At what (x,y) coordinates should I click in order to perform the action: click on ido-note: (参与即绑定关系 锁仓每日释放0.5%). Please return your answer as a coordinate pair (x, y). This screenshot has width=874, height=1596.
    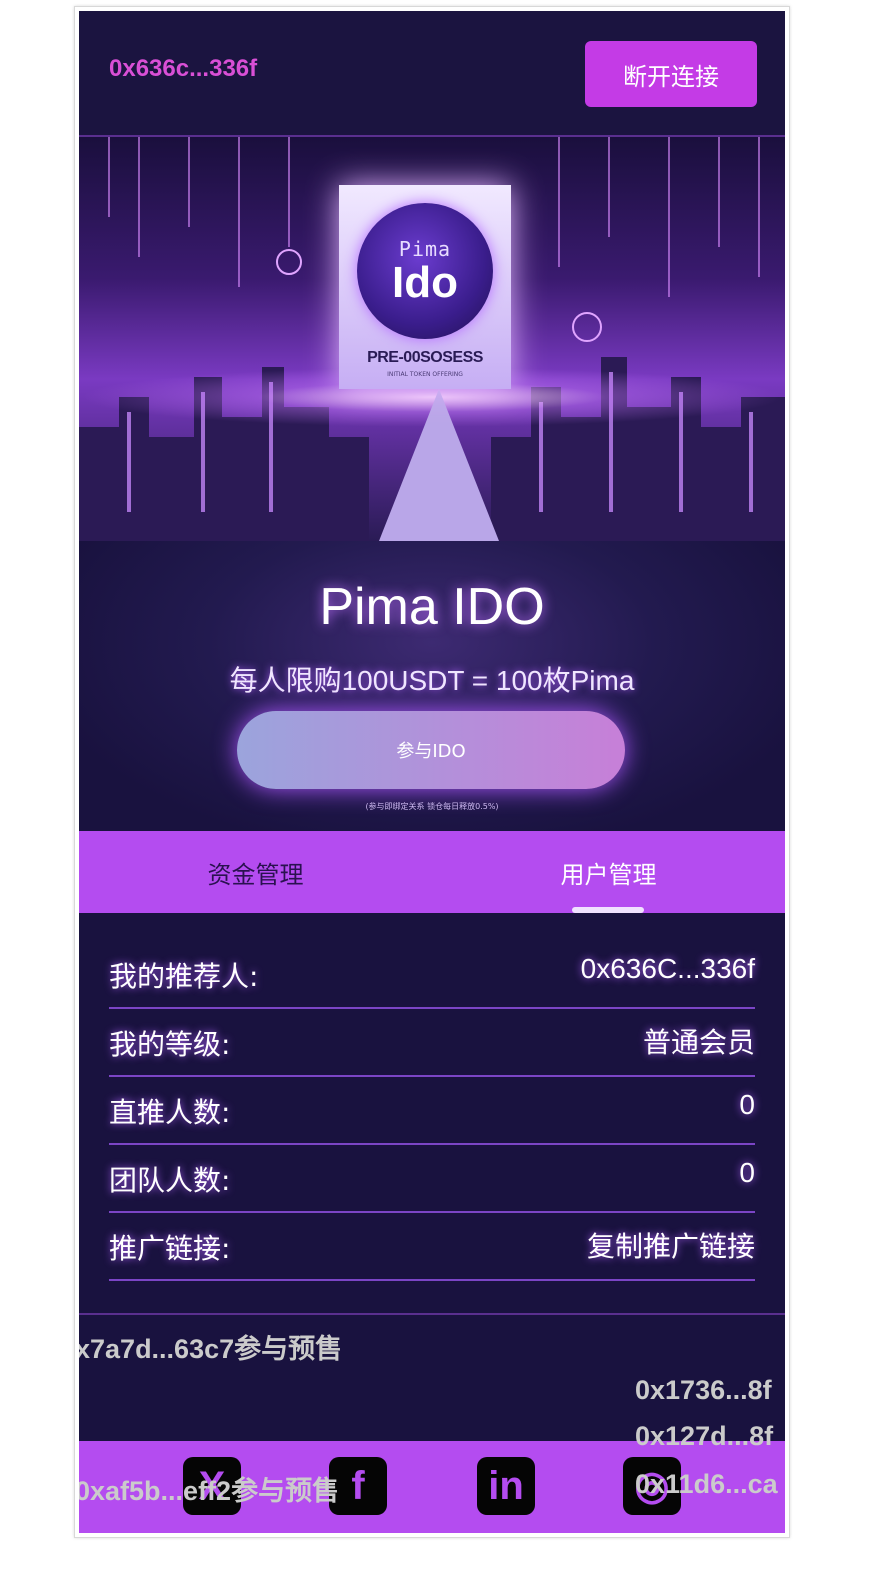
    Looking at the image, I should click on (432, 806).